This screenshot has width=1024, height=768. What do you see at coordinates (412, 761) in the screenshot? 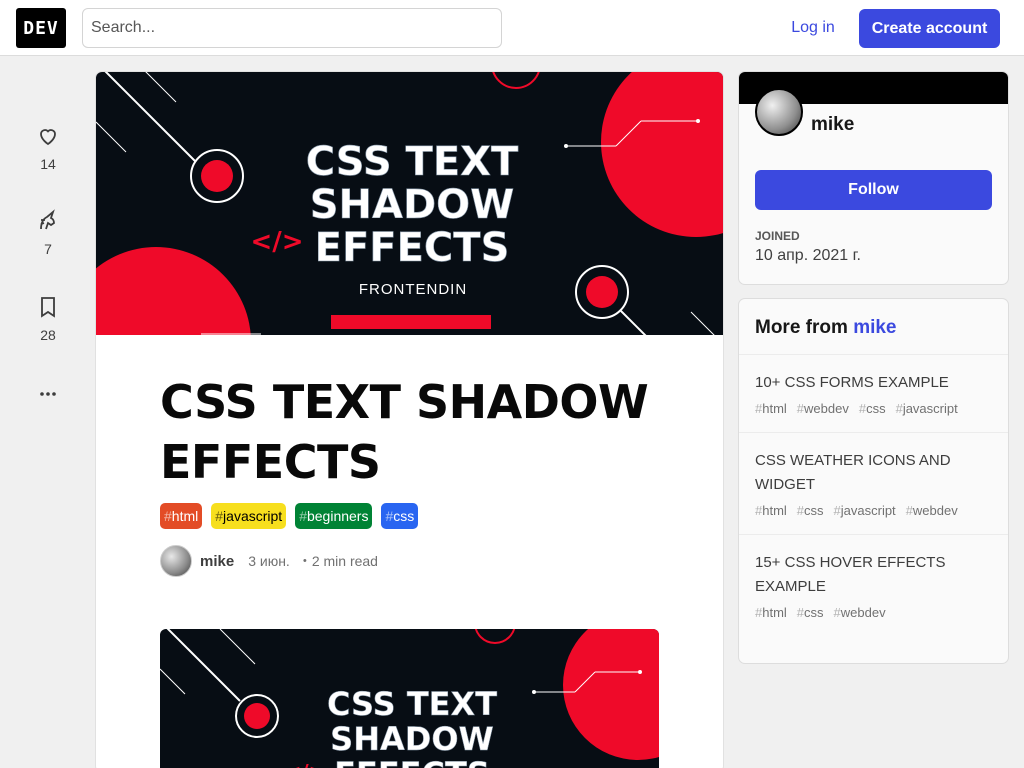
I see `body-image-line-3: EFFECTS` at bounding box center [412, 761].